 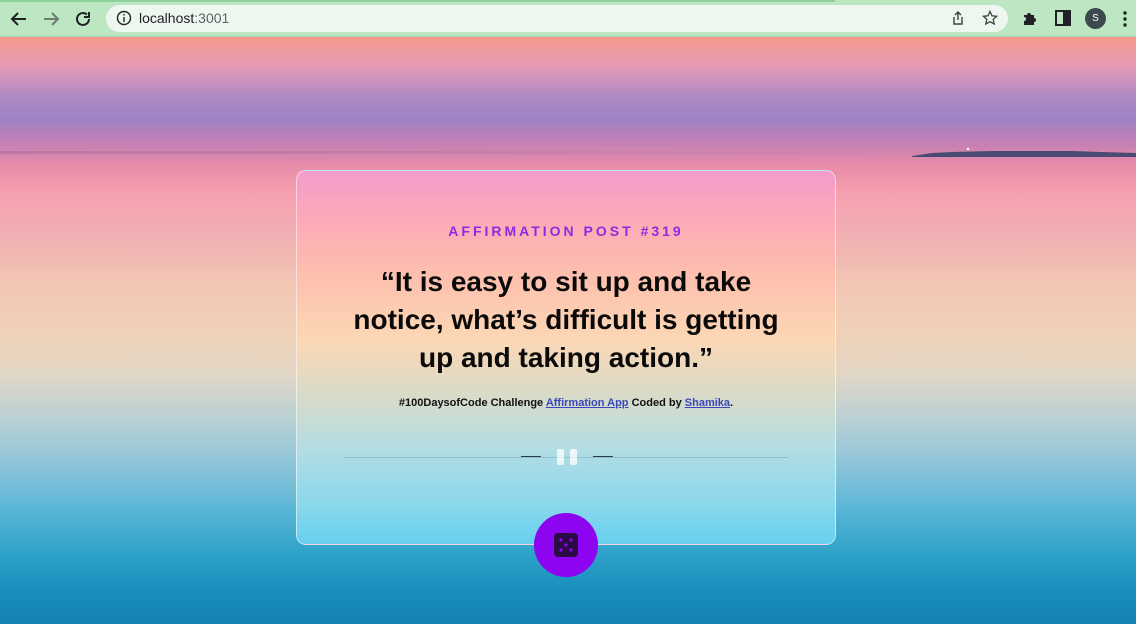 I want to click on url-text: localhost:3001, so click(x=184, y=18).